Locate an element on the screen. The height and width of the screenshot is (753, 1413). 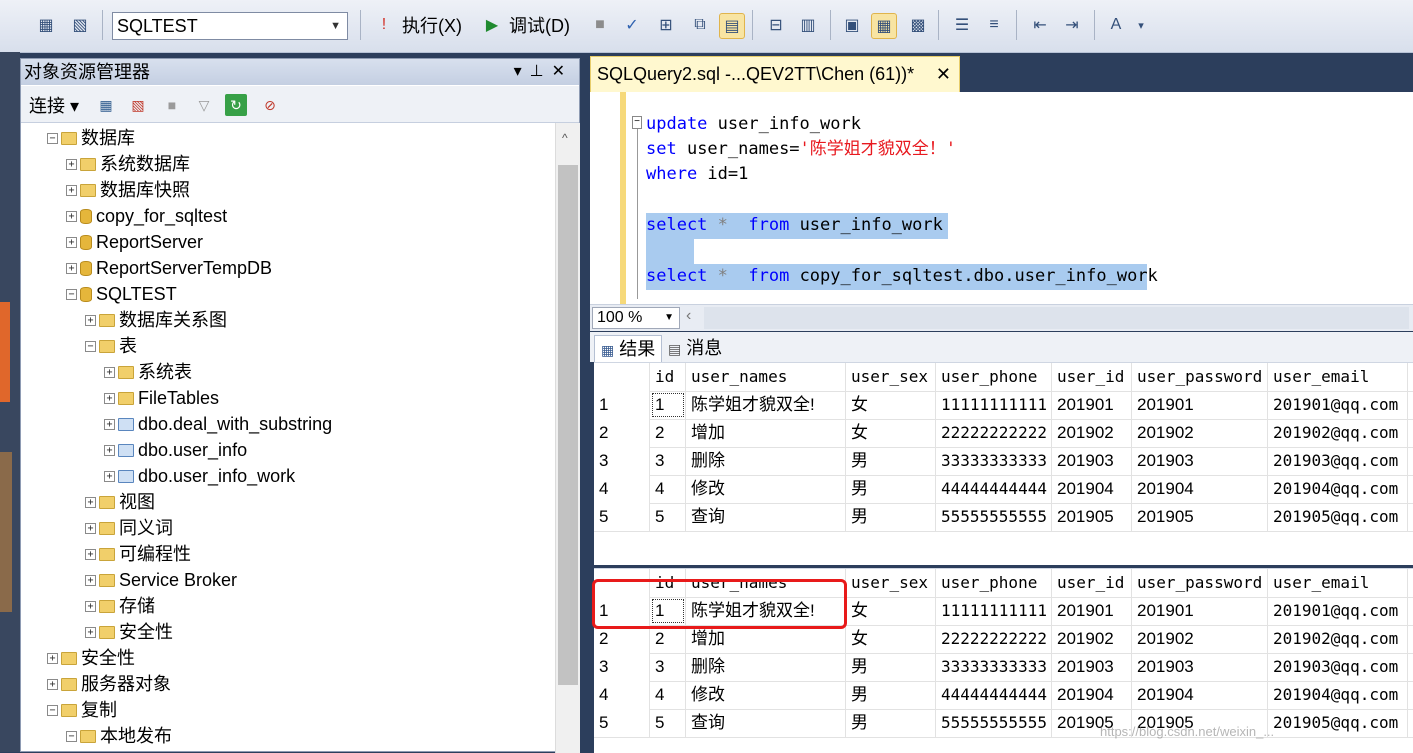
results-to-grid-icon: ▦ is located at coordinates (884, 26).